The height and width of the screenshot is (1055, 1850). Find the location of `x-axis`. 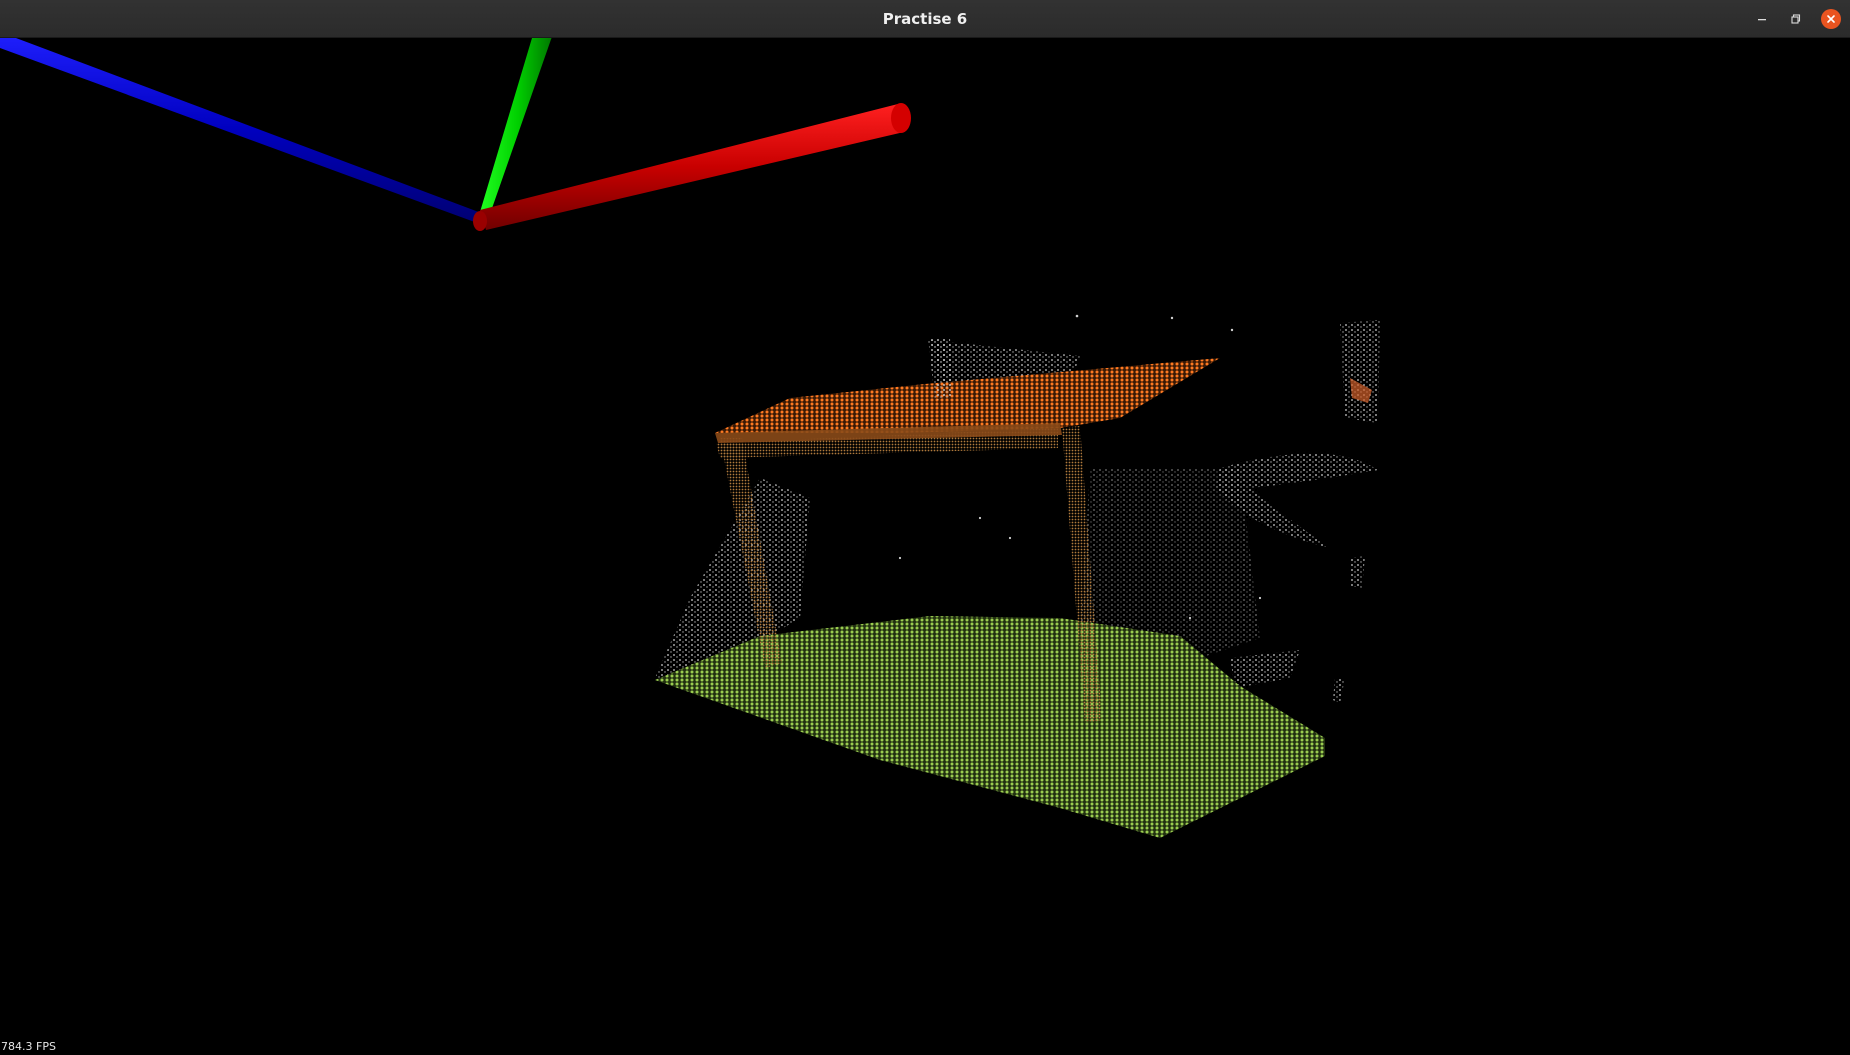

x-axis is located at coordinates (692, 167).